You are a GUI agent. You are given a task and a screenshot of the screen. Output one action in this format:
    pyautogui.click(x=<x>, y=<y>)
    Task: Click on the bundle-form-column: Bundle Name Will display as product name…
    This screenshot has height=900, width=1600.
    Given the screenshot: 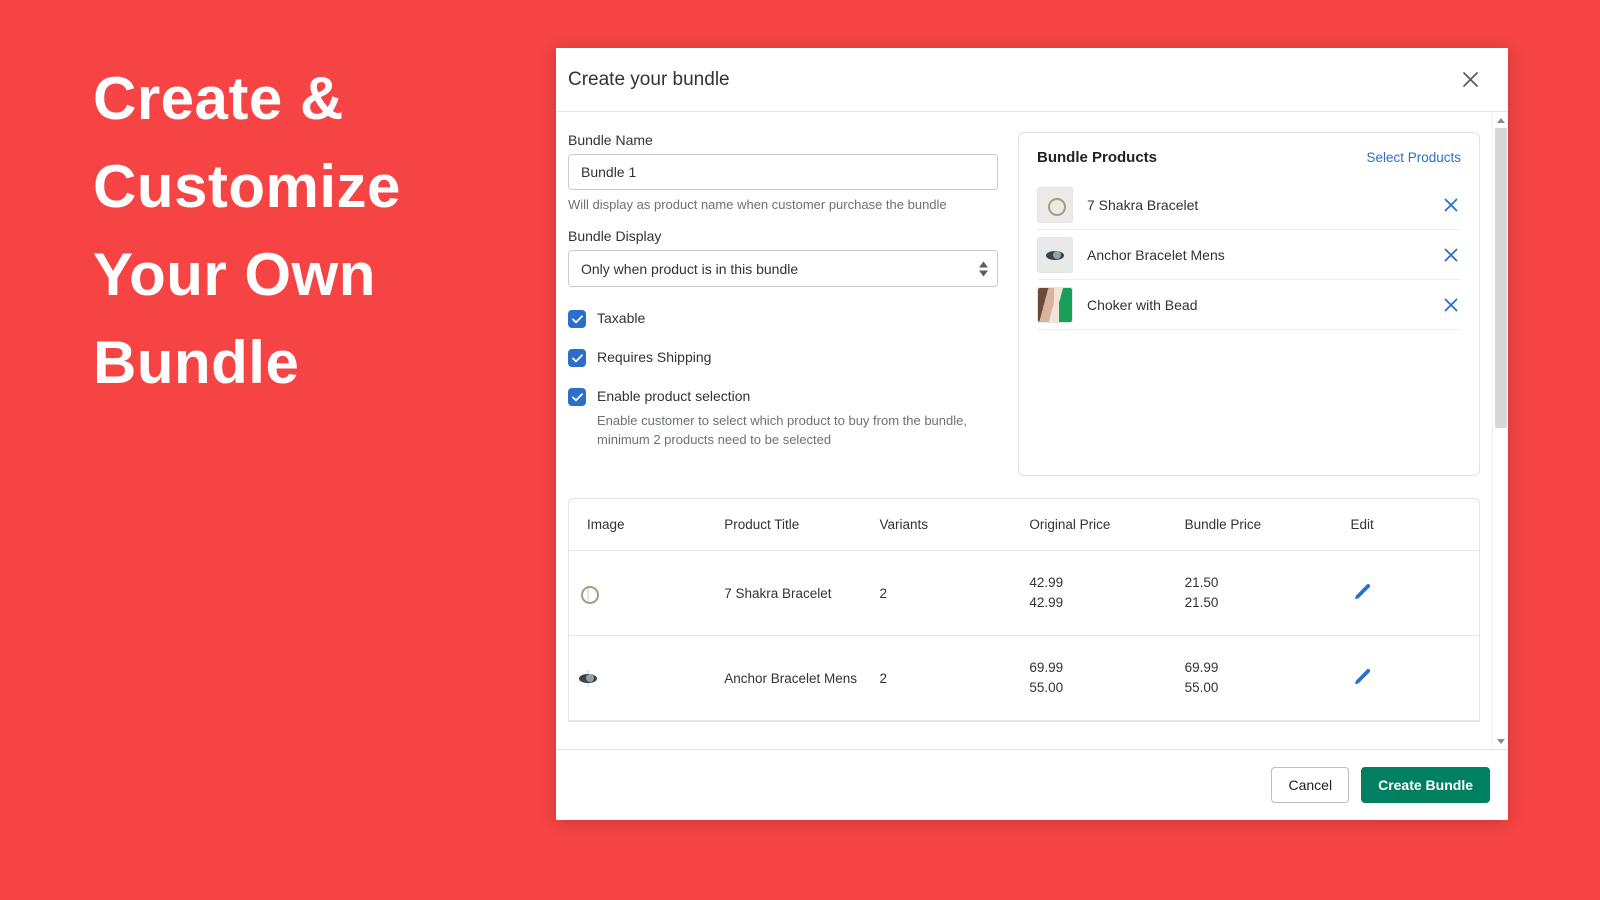 What is the action you would take?
    pyautogui.click(x=783, y=304)
    